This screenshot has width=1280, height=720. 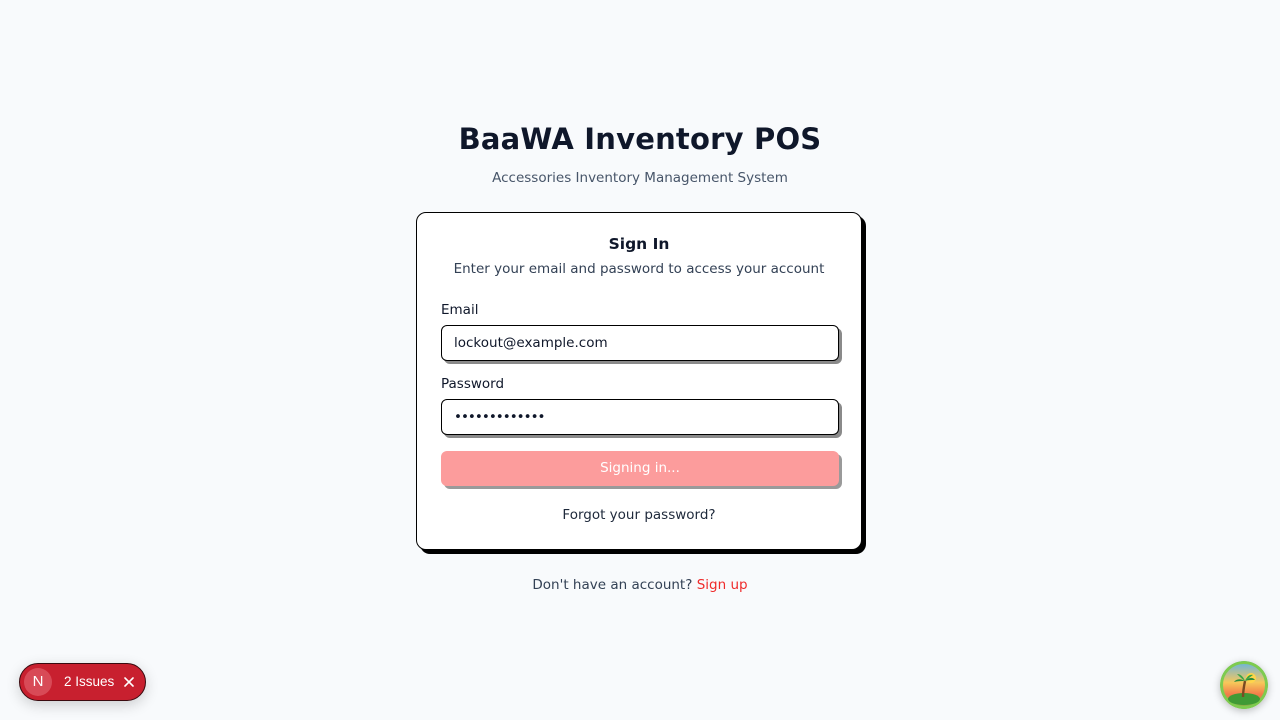 What do you see at coordinates (722, 585) in the screenshot?
I see `signup-link: Sign up` at bounding box center [722, 585].